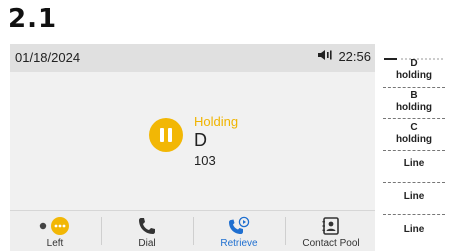 The width and height of the screenshot is (449, 251). Describe the element at coordinates (414, 63) in the screenshot. I see `line-key-title: D` at that location.